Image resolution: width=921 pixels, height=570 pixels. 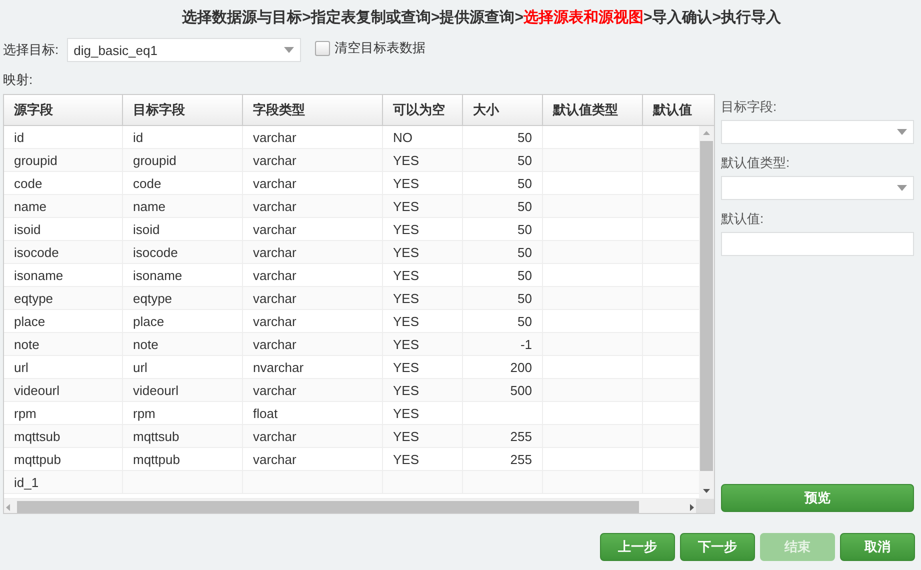 I want to click on scrollbar-corner, so click(x=705, y=506).